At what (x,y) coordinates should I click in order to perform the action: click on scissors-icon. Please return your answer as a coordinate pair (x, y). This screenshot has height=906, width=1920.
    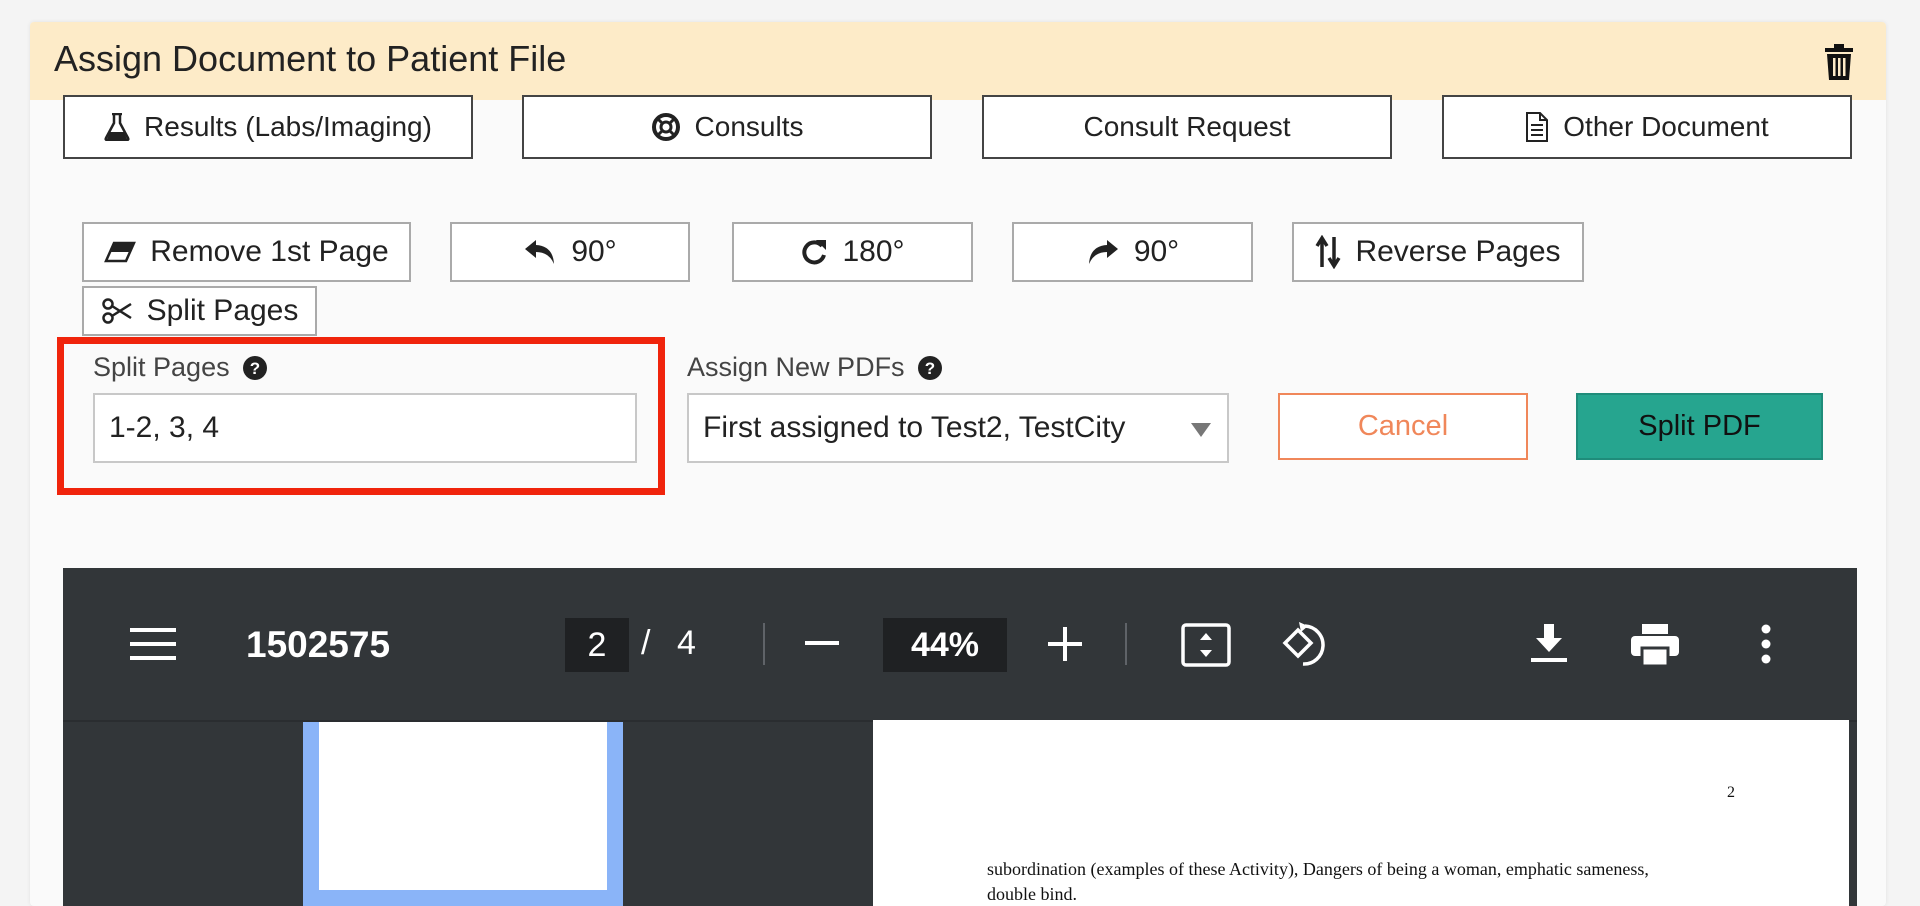
    Looking at the image, I should click on (116, 311).